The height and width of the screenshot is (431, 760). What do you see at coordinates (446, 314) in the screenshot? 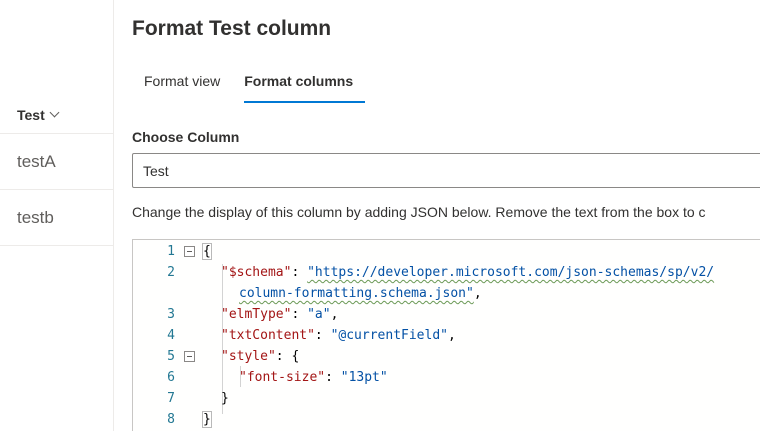
I see `code-line: 3 "elmType": "a",` at bounding box center [446, 314].